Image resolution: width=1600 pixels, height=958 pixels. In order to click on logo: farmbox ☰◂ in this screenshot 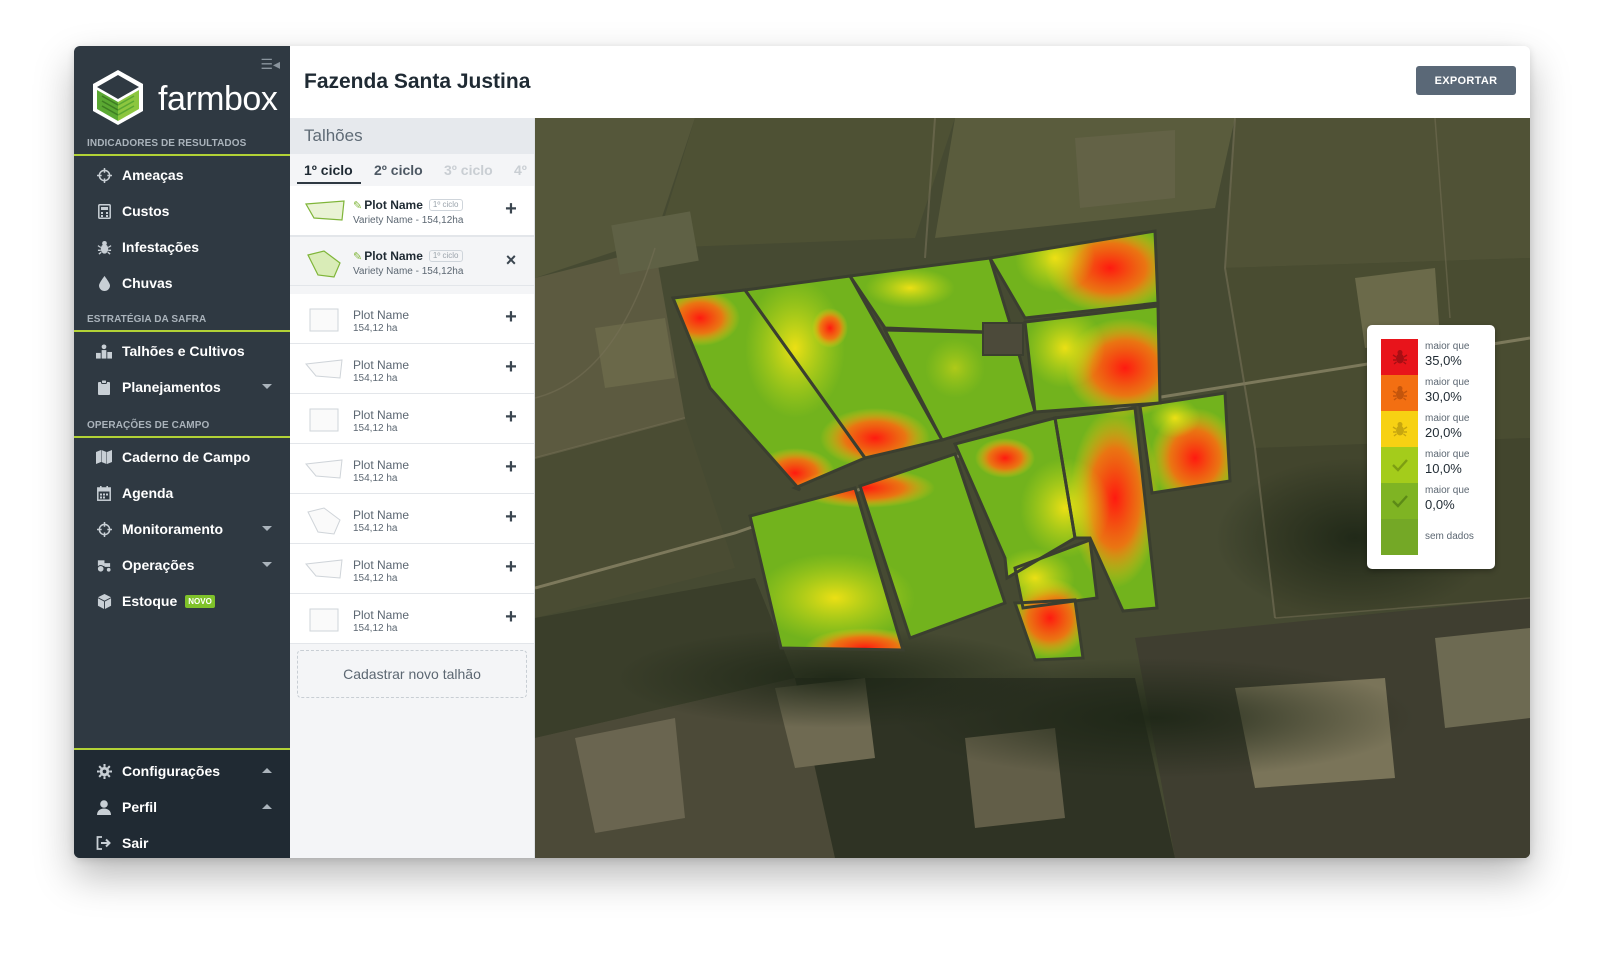, I will do `click(182, 93)`.